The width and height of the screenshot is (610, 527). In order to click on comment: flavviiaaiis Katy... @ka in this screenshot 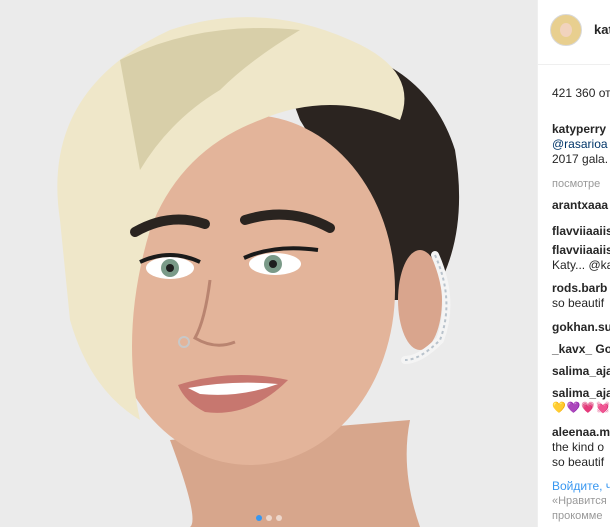, I will do `click(581, 258)`.